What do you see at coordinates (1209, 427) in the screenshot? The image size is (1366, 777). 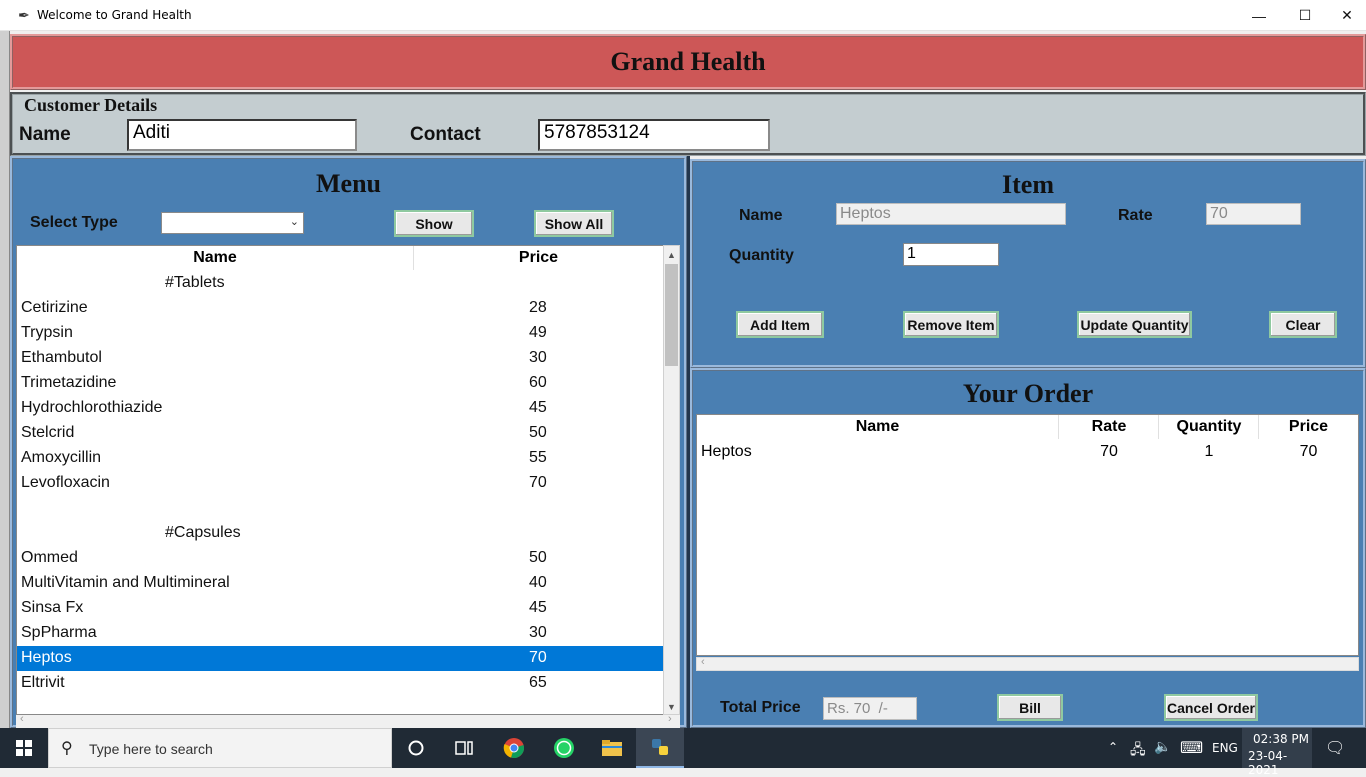 I see `order-col-quantity: Quantity` at bounding box center [1209, 427].